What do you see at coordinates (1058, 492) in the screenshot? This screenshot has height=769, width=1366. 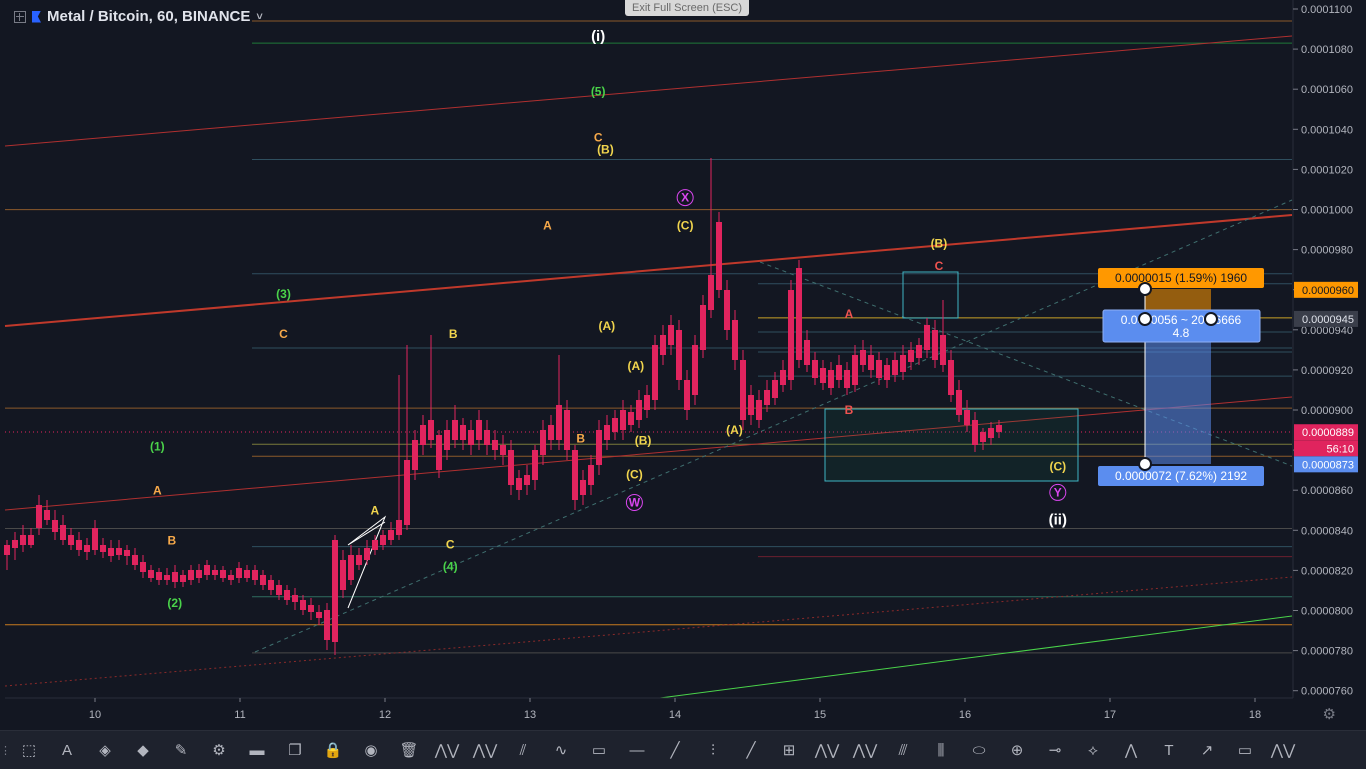 I see `wave-label: Y` at bounding box center [1058, 492].